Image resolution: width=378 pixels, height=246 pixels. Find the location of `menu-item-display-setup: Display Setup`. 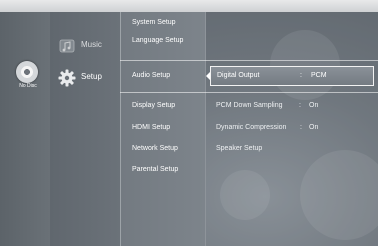

menu-item-display-setup: Display Setup is located at coordinates (153, 105).